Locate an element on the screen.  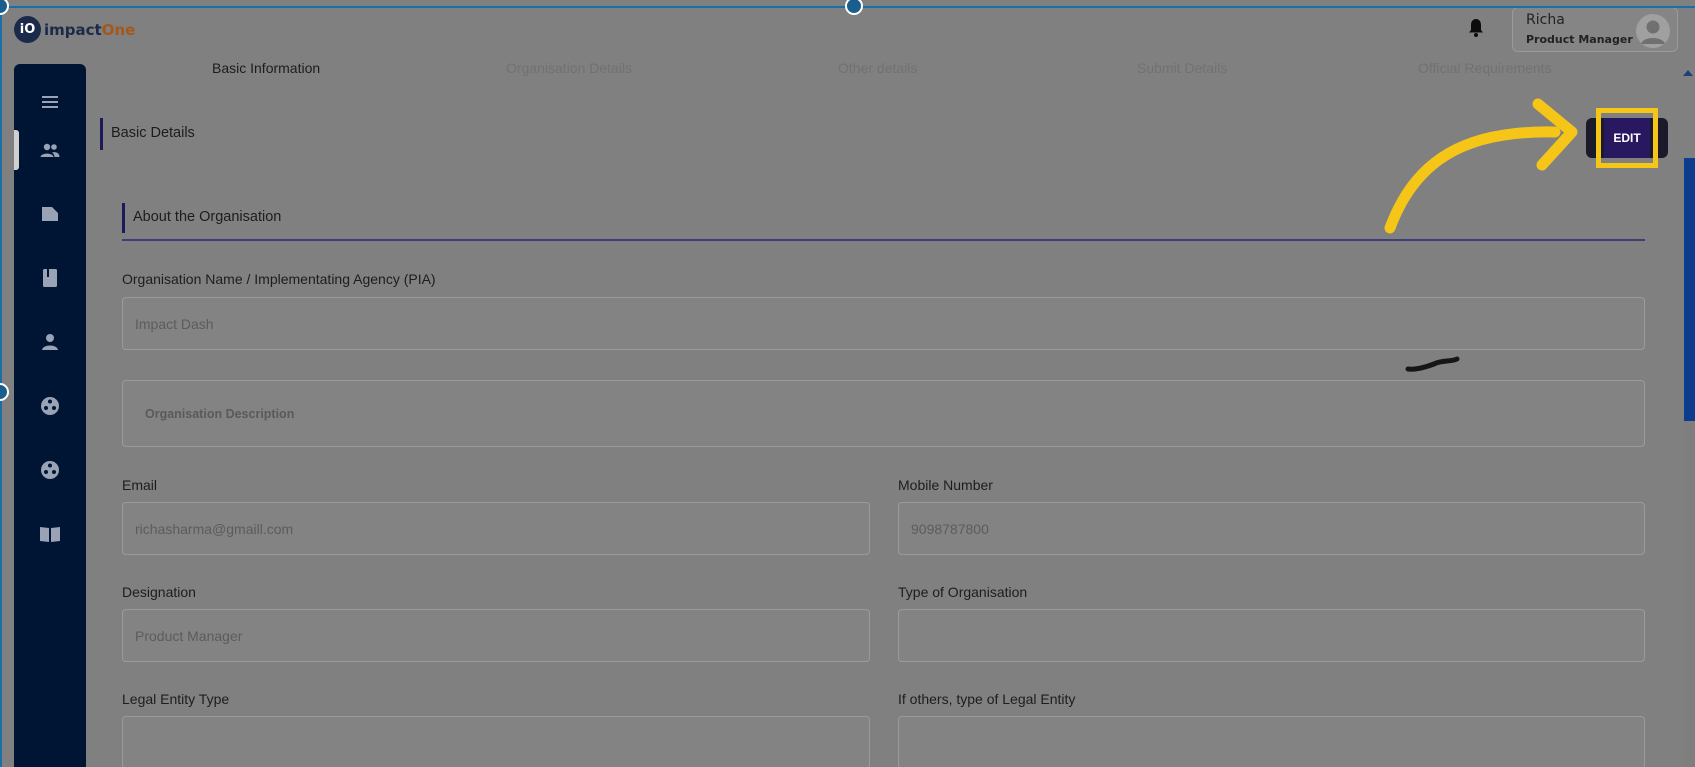
org-name-field: Impact Dash is located at coordinates (883, 323).